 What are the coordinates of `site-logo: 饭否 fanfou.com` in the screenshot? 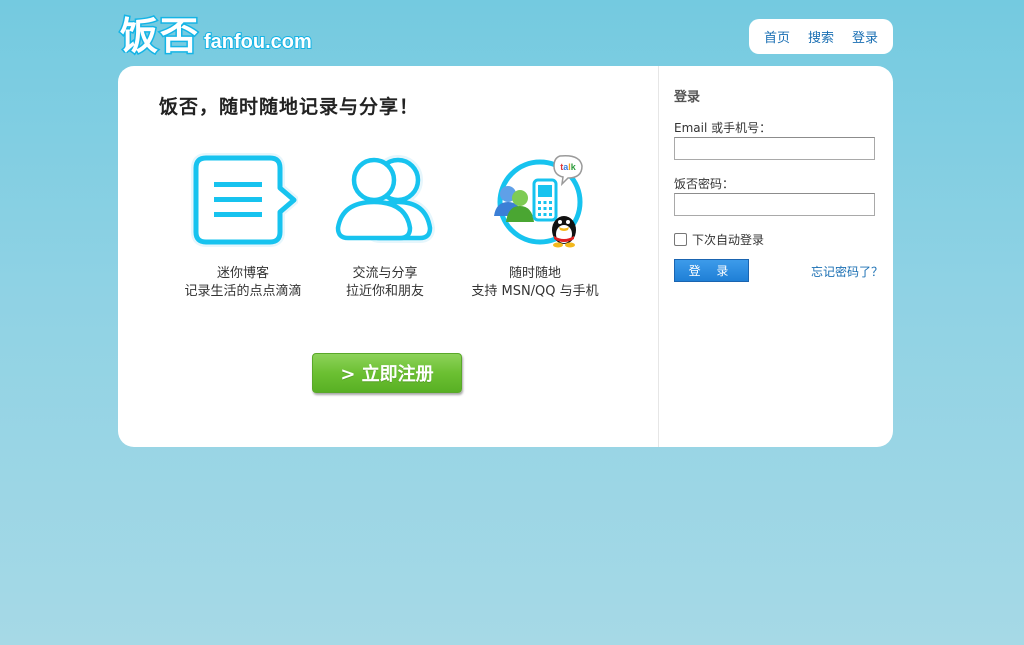 It's located at (215, 34).